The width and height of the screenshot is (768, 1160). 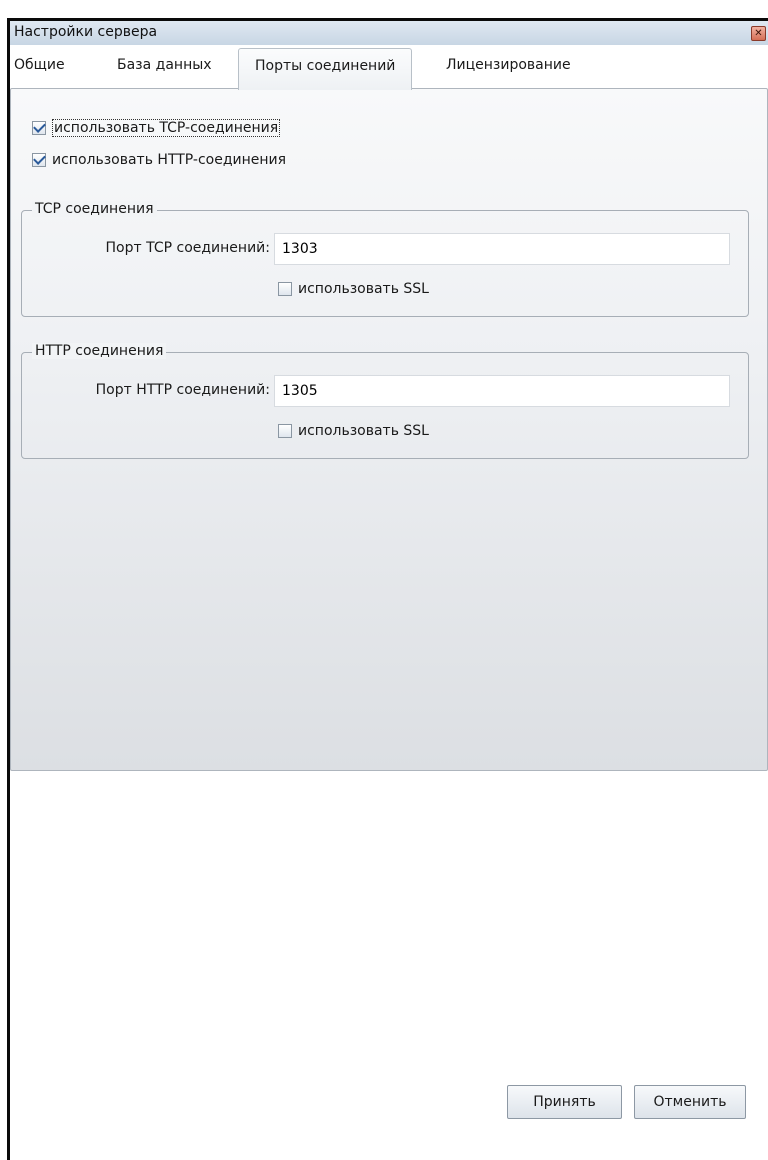 What do you see at coordinates (86, 32) in the screenshot?
I see `window-title: Настройки сервера` at bounding box center [86, 32].